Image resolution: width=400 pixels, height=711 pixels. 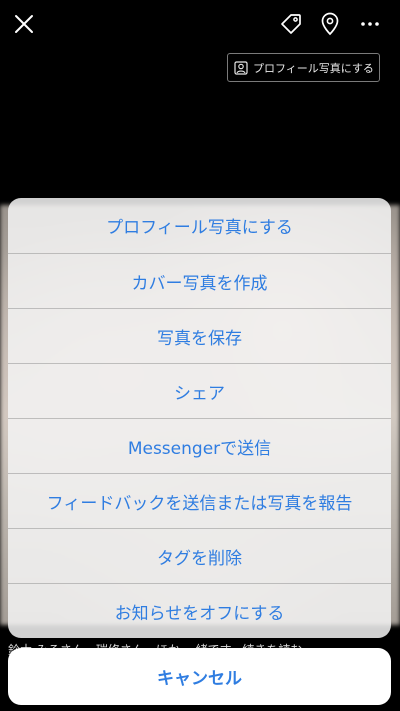 What do you see at coordinates (200, 41) in the screenshot?
I see `top-bar: プロフィール写真にする` at bounding box center [200, 41].